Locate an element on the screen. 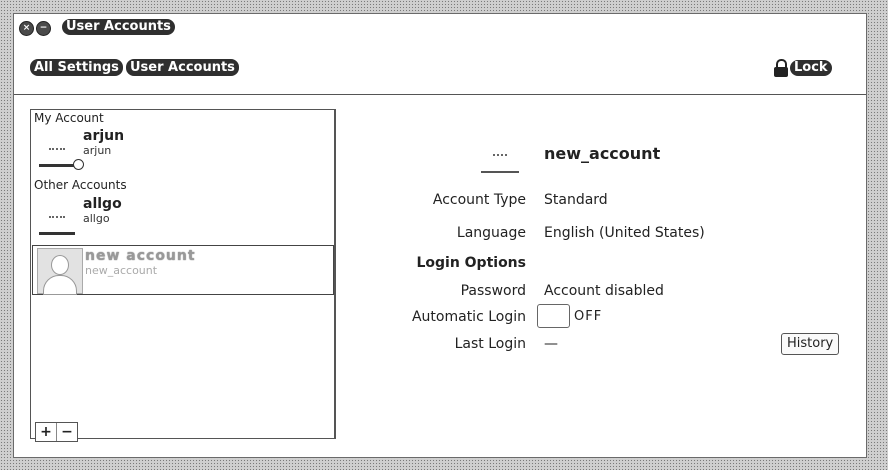 This screenshot has width=888, height=470. account-name: new account is located at coordinates (140, 256).